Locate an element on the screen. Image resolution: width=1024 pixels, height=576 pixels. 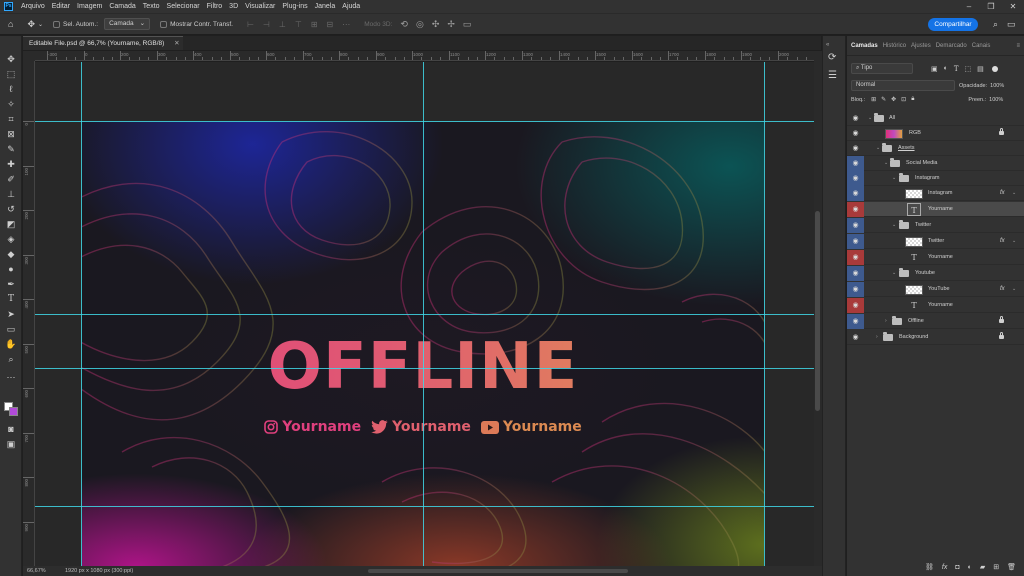
marquee-tool-icon: ⬚ is located at coordinates (11, 74).